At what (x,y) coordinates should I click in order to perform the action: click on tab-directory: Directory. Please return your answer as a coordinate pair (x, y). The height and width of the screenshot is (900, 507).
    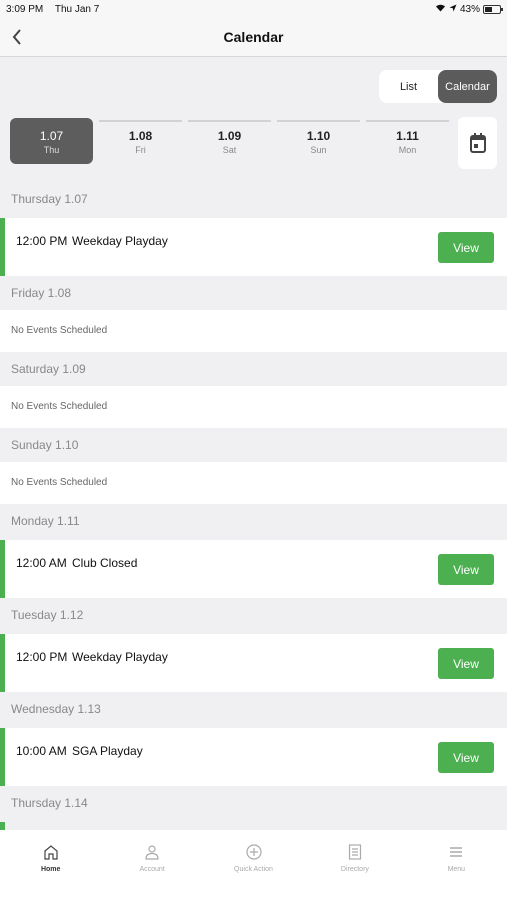
    Looking at the image, I should click on (354, 865).